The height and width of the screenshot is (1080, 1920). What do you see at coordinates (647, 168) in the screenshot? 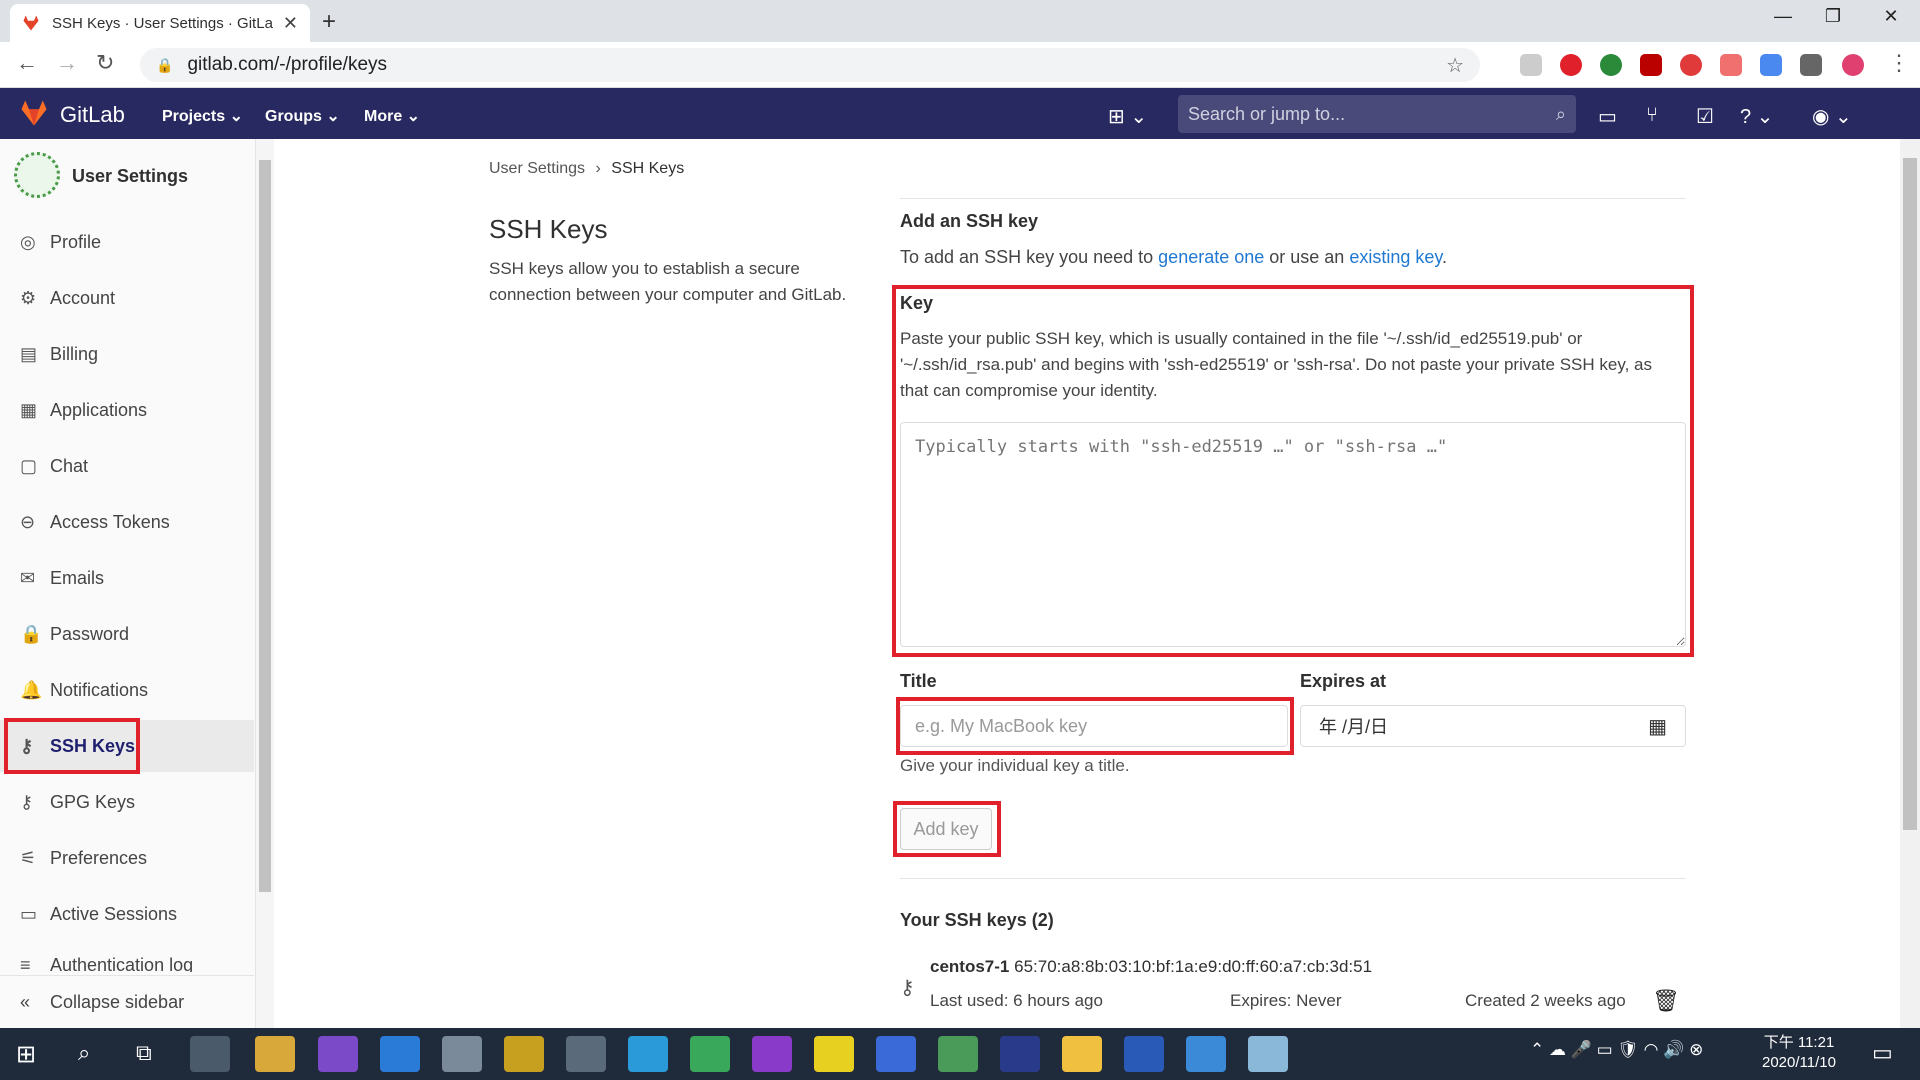
I see `breadcrumb-current: SSH Keys` at bounding box center [647, 168].